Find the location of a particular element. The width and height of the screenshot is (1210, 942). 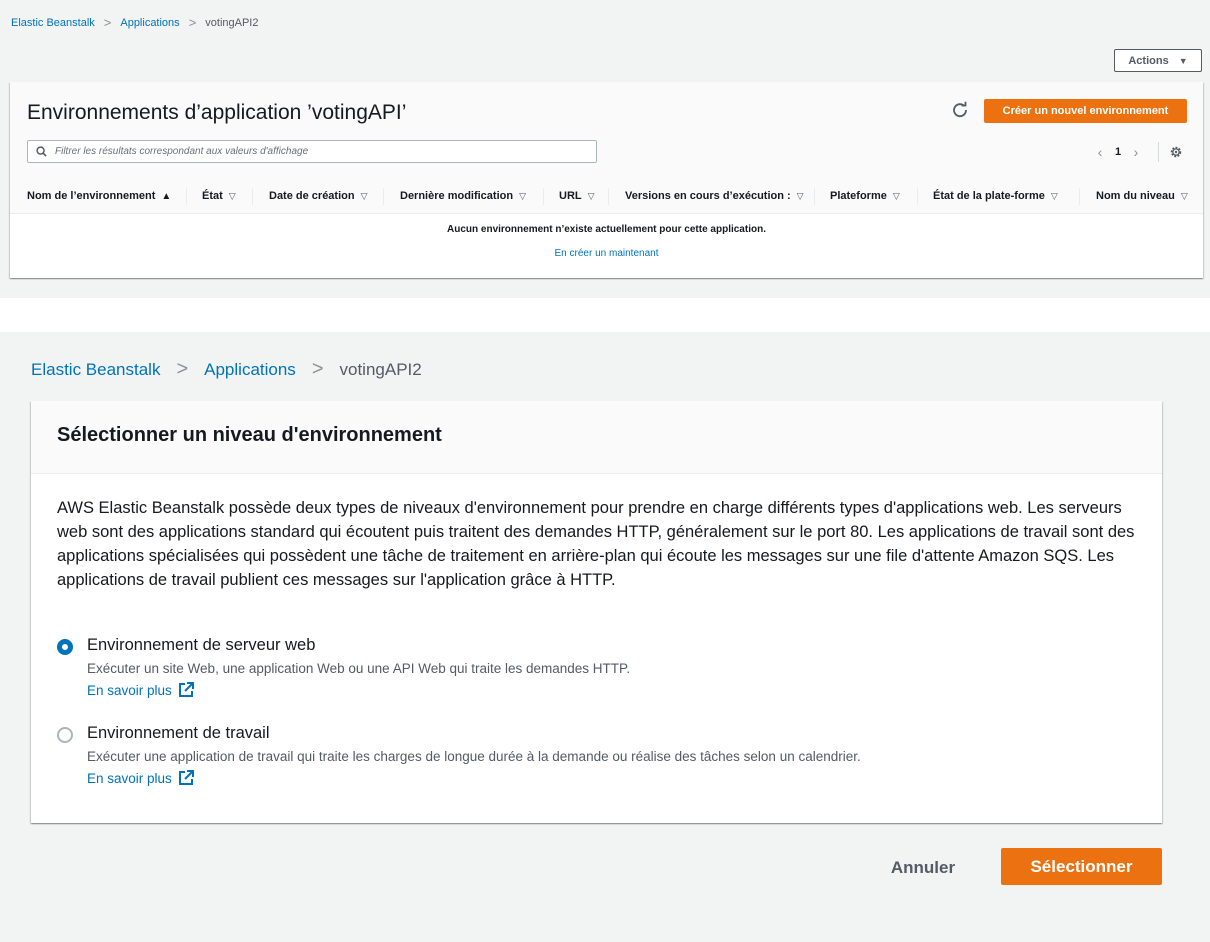

column-header: Versions en cours d’exécution : ▽ is located at coordinates (712, 196).